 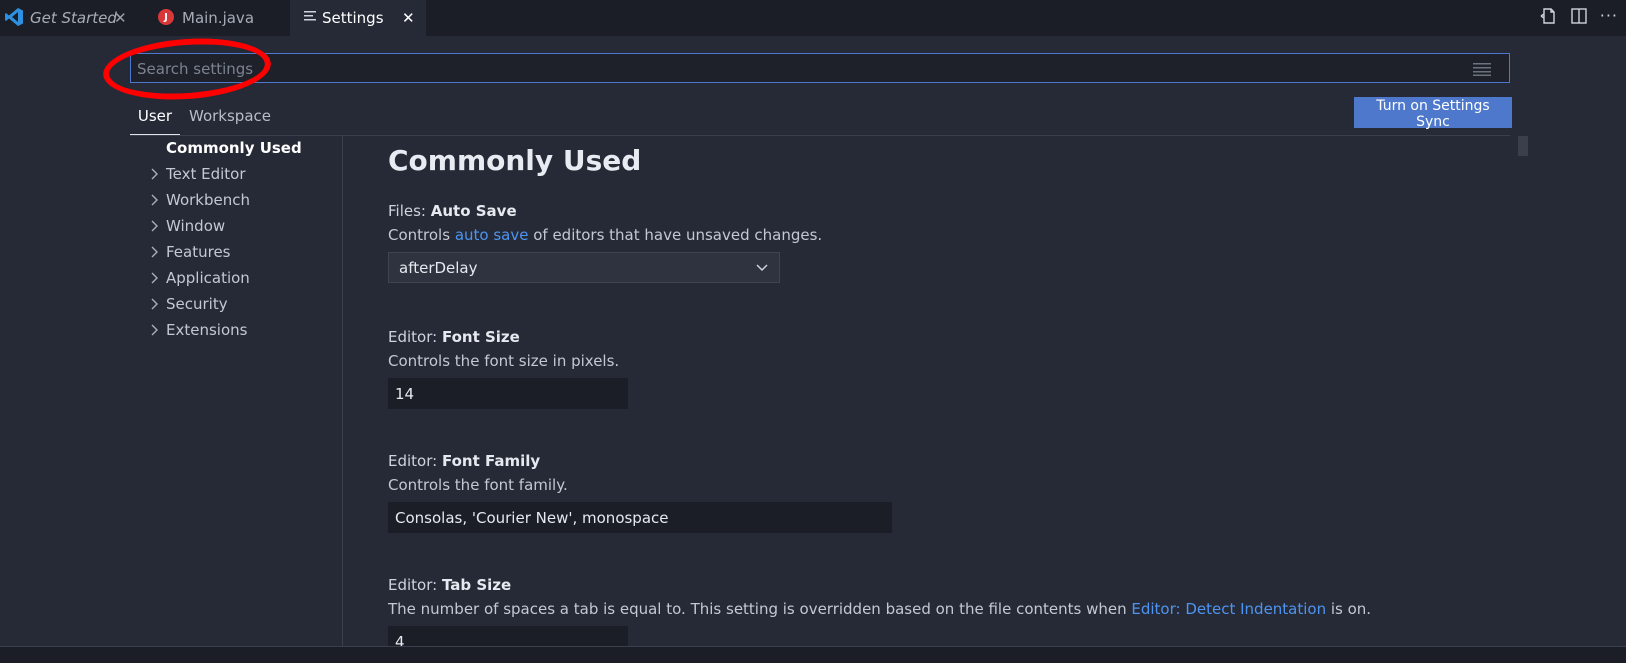 What do you see at coordinates (206, 174) in the screenshot?
I see `toc-label: Text Editor` at bounding box center [206, 174].